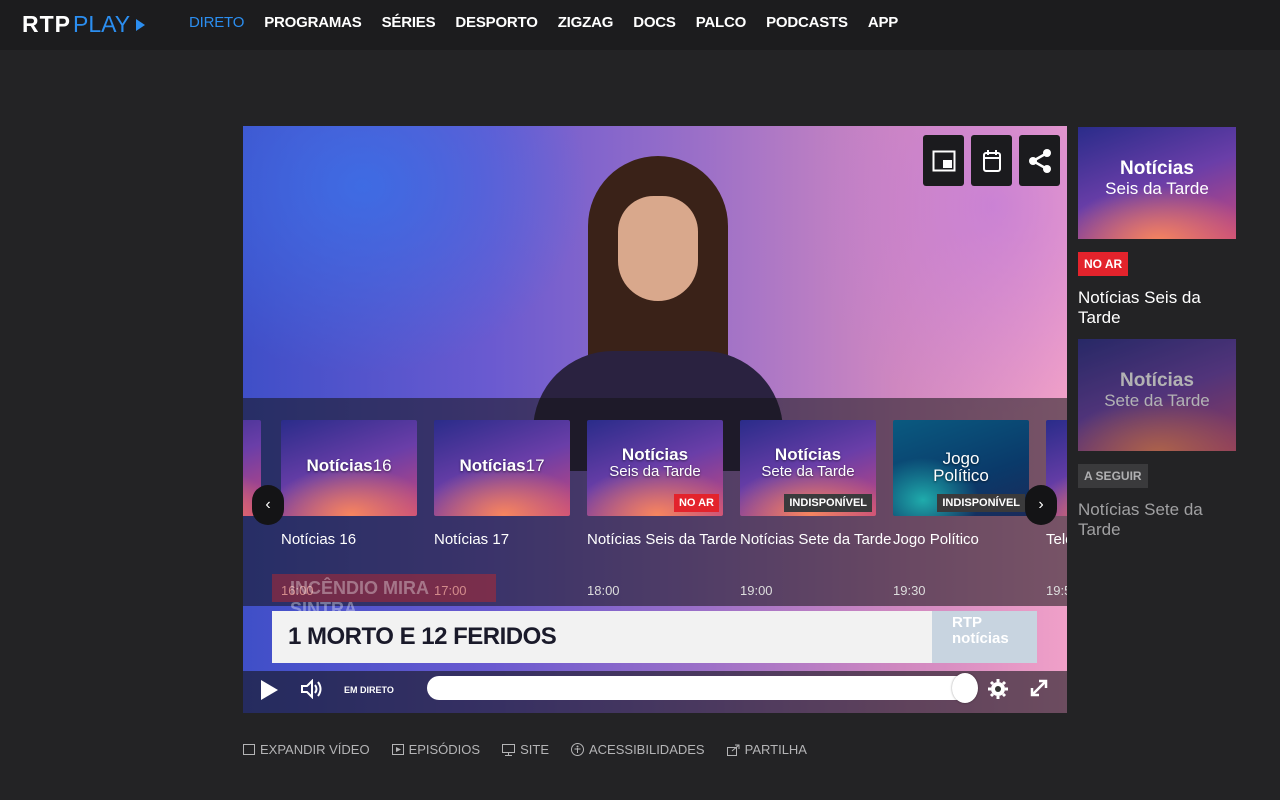  I want to click on card-thumbnail: Notícias Sete da Tarde INDISPONÍVEL, so click(808, 468).